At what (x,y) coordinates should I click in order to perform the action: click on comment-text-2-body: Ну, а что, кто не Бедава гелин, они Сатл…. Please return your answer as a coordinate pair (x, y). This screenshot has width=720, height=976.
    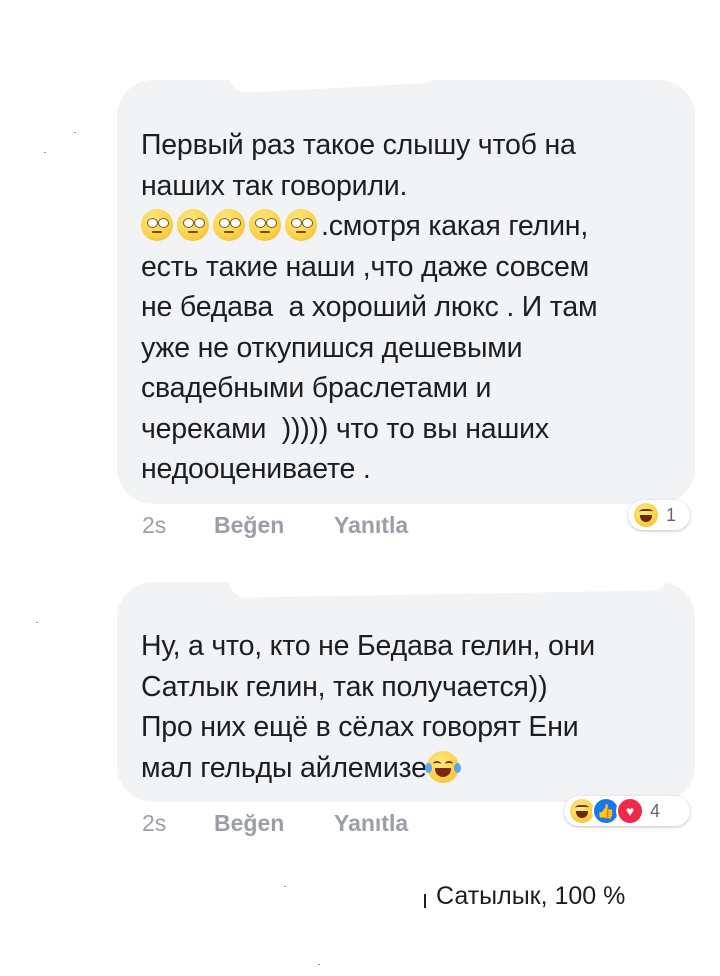
    Looking at the image, I should click on (368, 707).